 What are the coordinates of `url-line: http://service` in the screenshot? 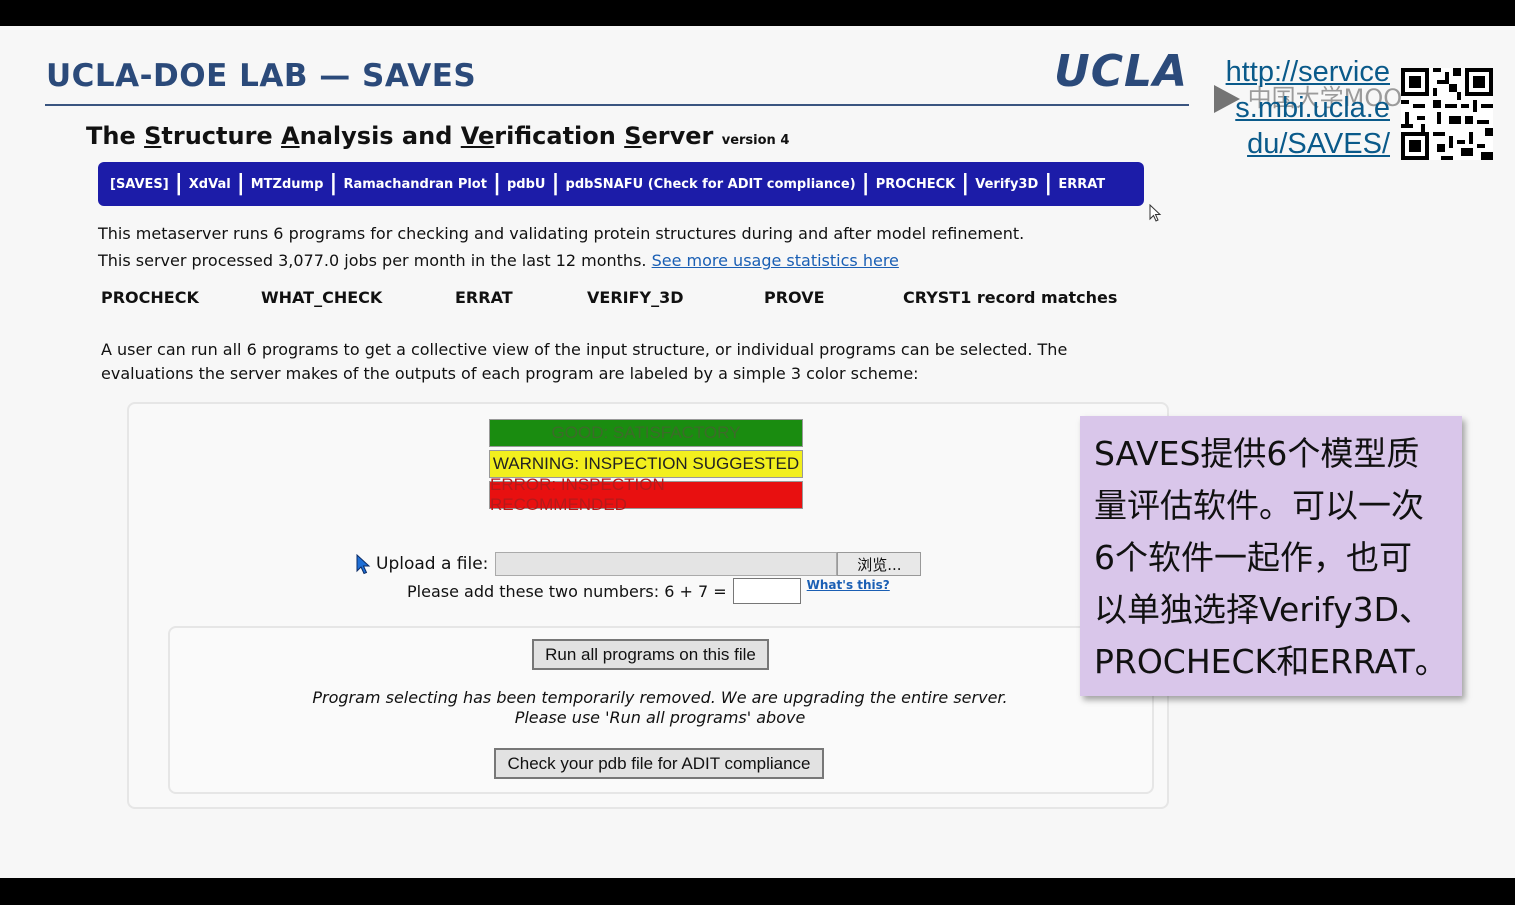 It's located at (1308, 72).